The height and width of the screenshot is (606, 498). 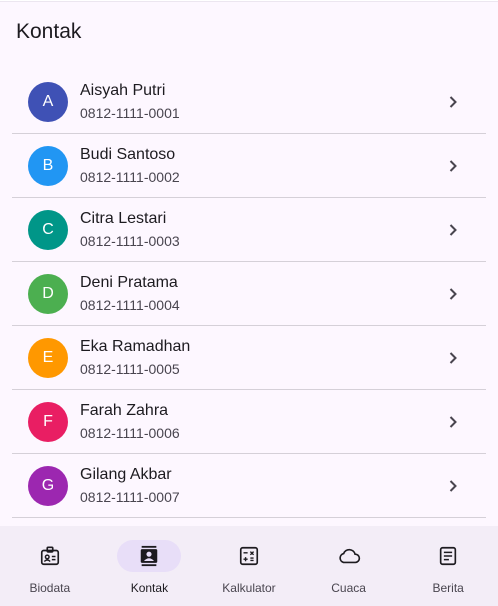 What do you see at coordinates (130, 293) in the screenshot?
I see `contact-text: Deni Pratama 0812-1111-0004` at bounding box center [130, 293].